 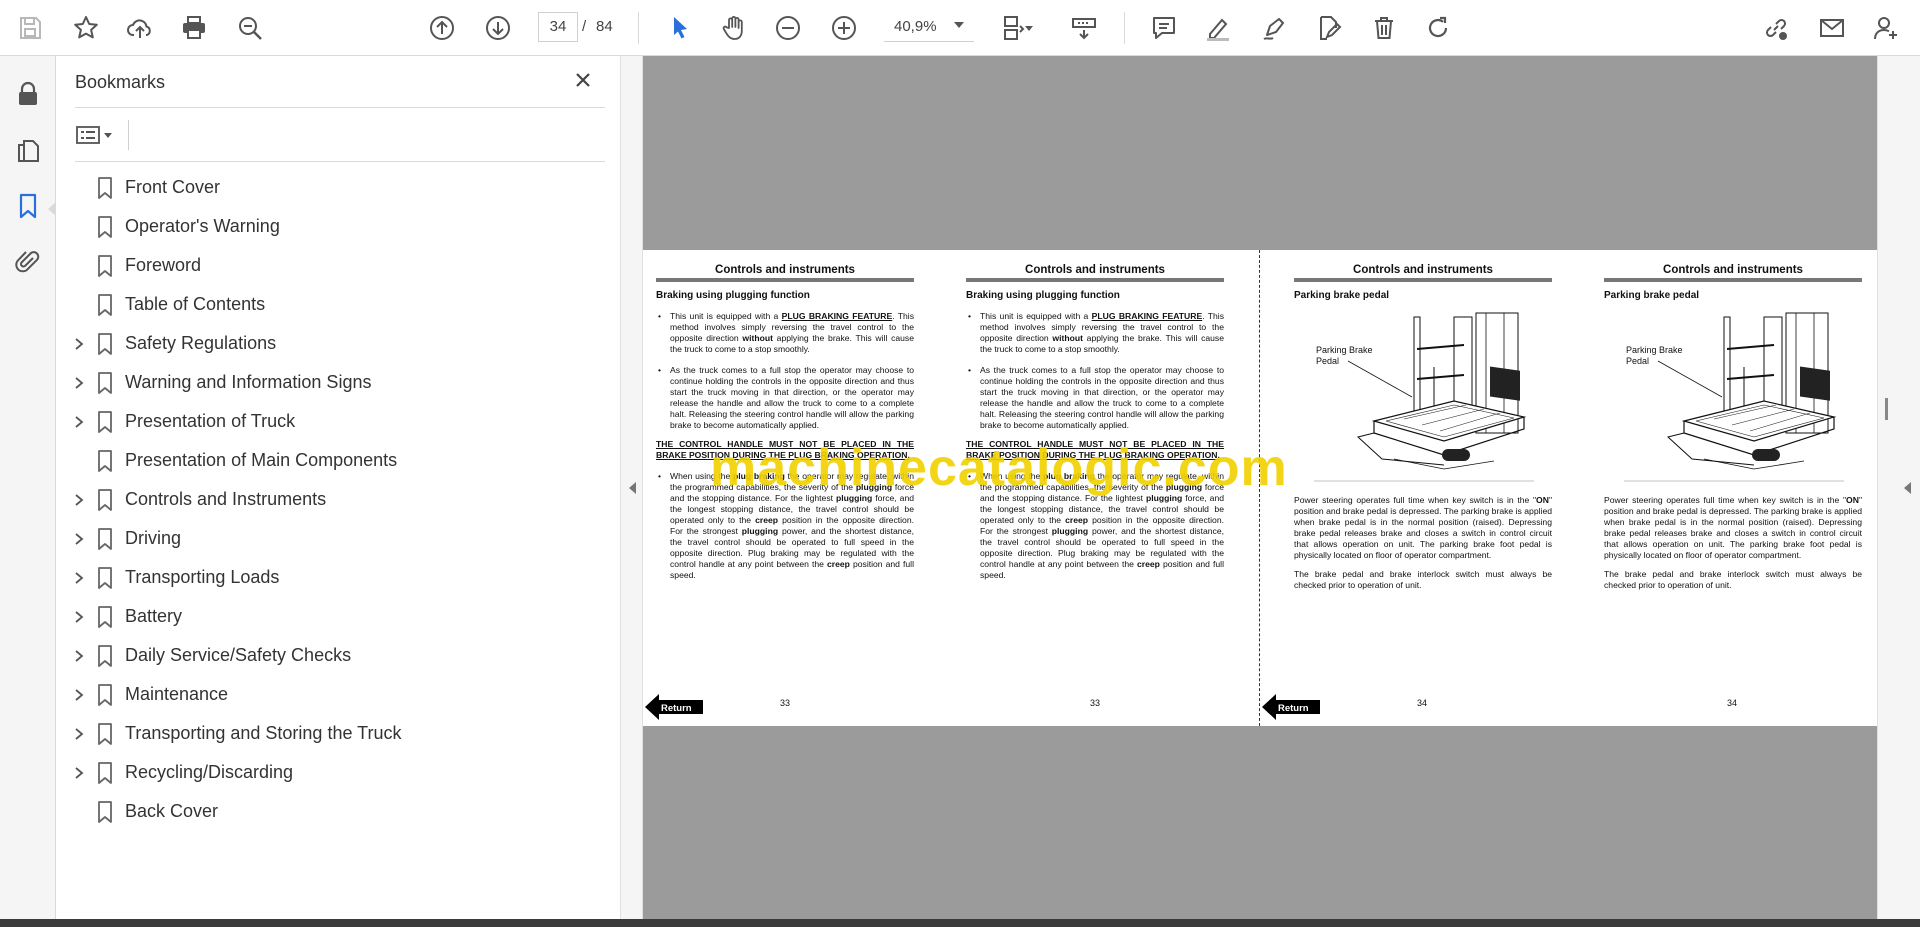 I want to click on bookmark-item: Battery, so click(x=336, y=616).